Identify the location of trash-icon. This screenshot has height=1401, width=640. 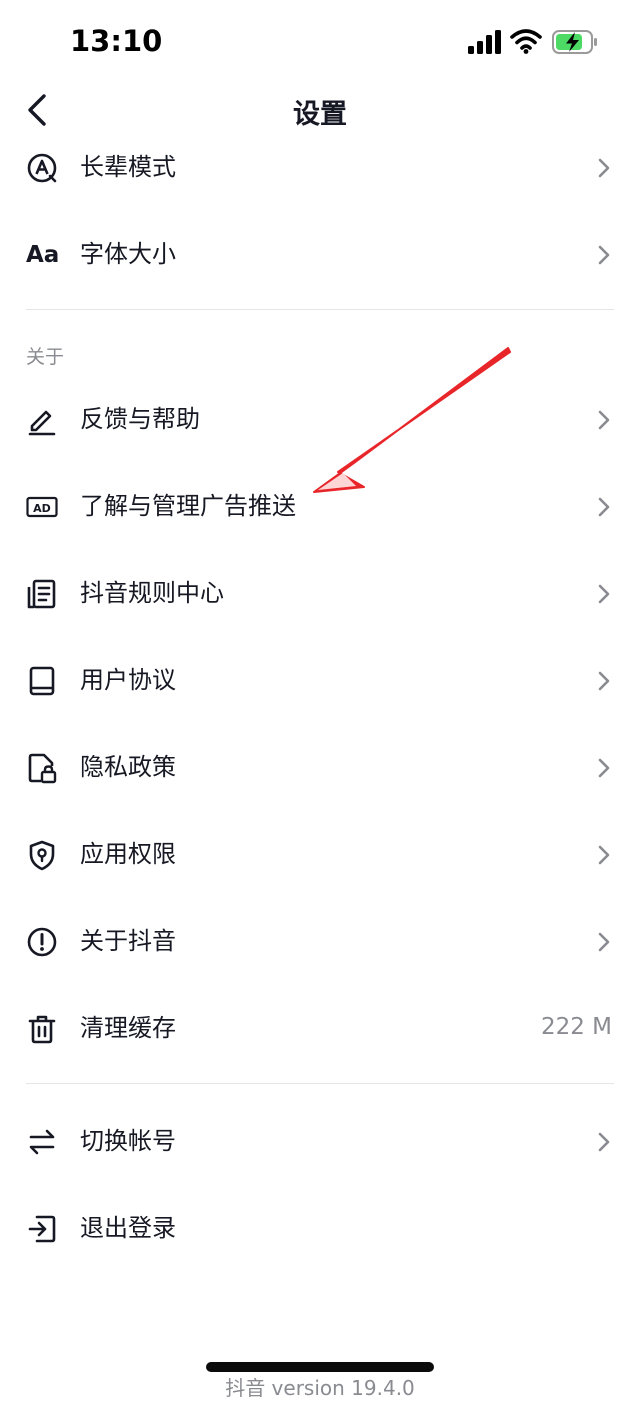
(42, 1029).